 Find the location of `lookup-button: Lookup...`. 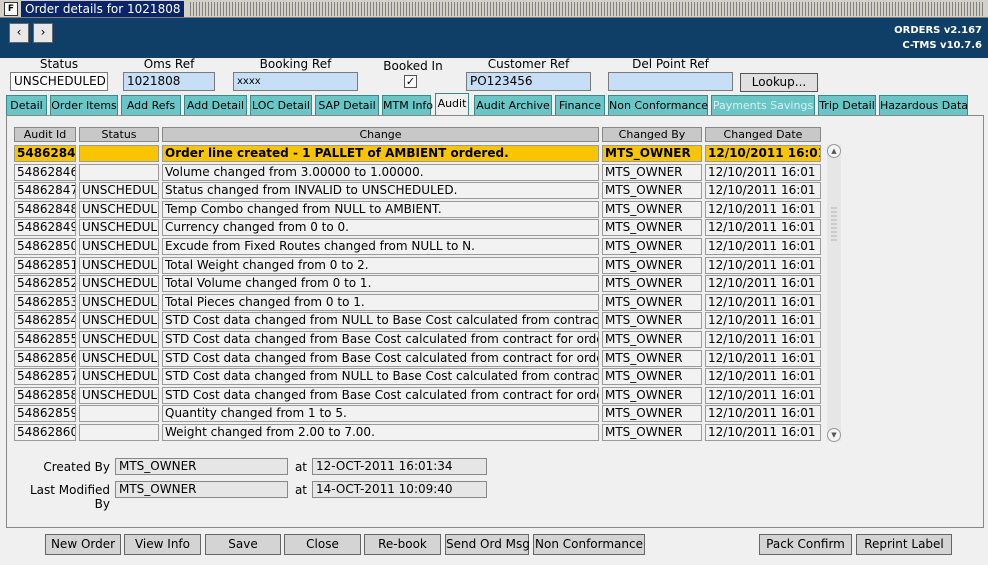

lookup-button: Lookup... is located at coordinates (779, 82).